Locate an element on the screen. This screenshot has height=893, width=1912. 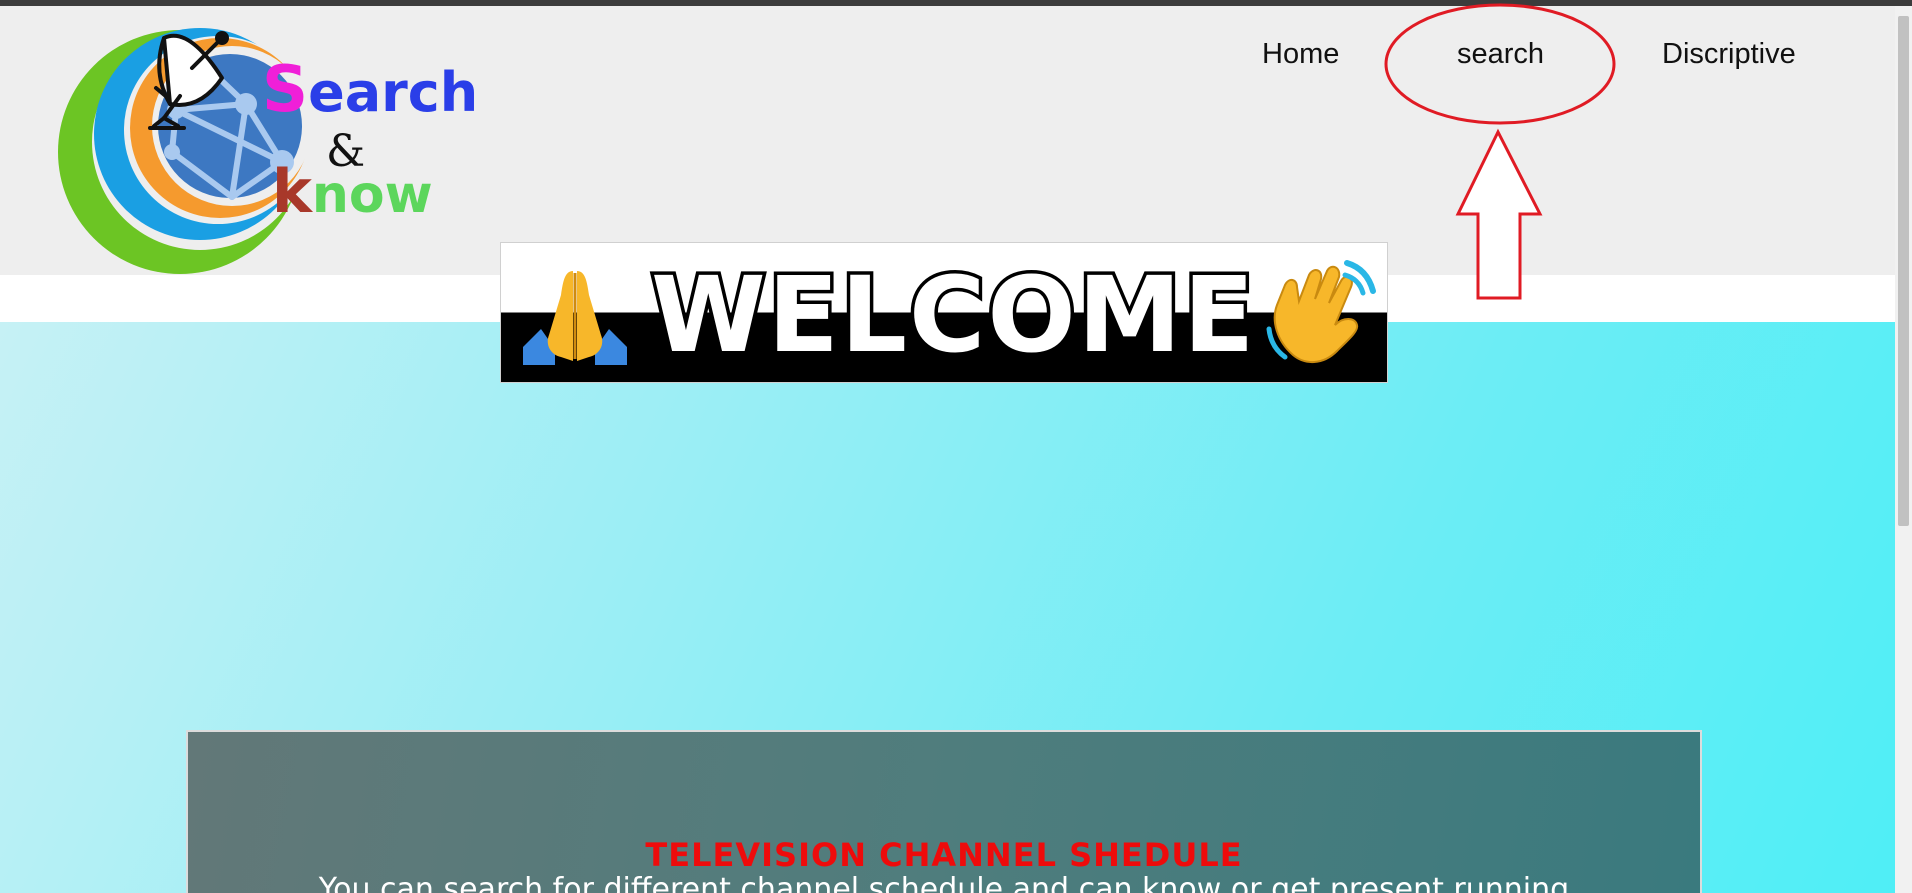
nav-home-link: Home is located at coordinates (1300, 54).